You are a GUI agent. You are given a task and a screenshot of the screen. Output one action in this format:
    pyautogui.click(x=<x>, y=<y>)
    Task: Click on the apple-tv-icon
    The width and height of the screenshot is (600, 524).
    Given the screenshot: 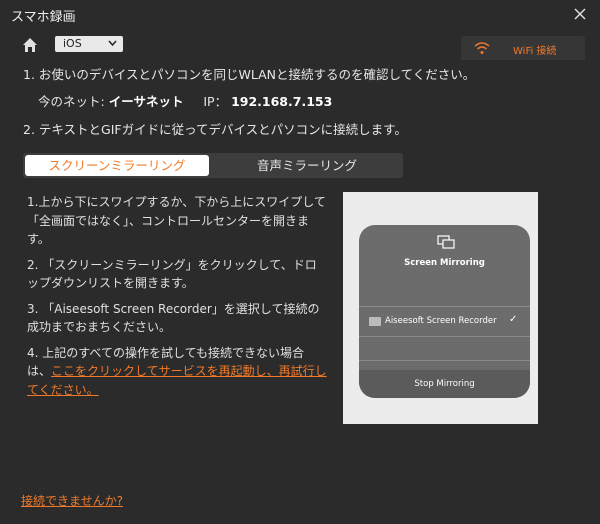 What is the action you would take?
    pyautogui.click(x=375, y=321)
    